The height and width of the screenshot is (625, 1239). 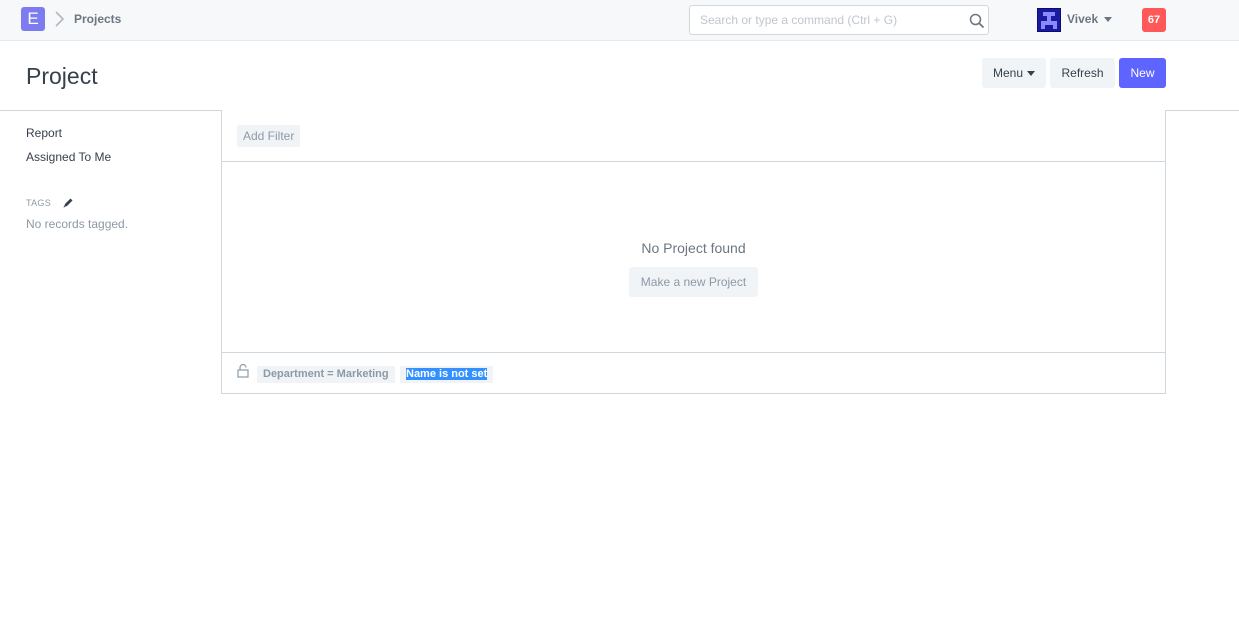 What do you see at coordinates (44, 133) in the screenshot?
I see `sidebar-item-report: Report` at bounding box center [44, 133].